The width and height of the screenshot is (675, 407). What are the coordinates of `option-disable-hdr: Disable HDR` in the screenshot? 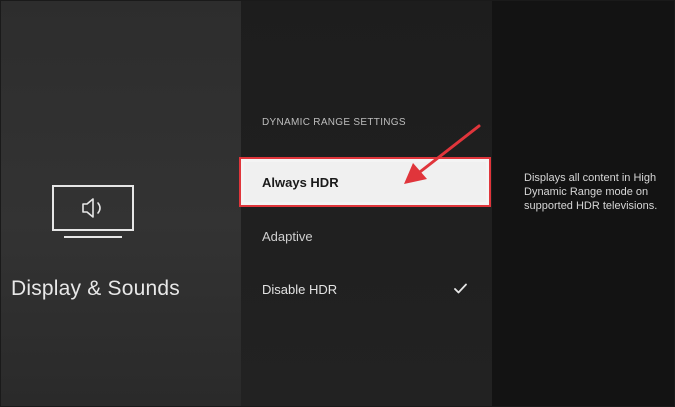 It's located at (299, 289).